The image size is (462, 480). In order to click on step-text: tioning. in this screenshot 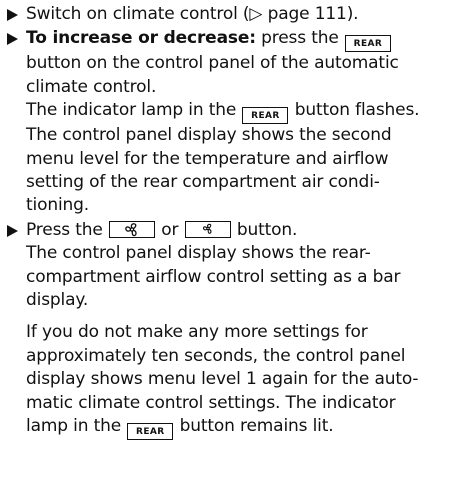, I will do `click(58, 205)`.